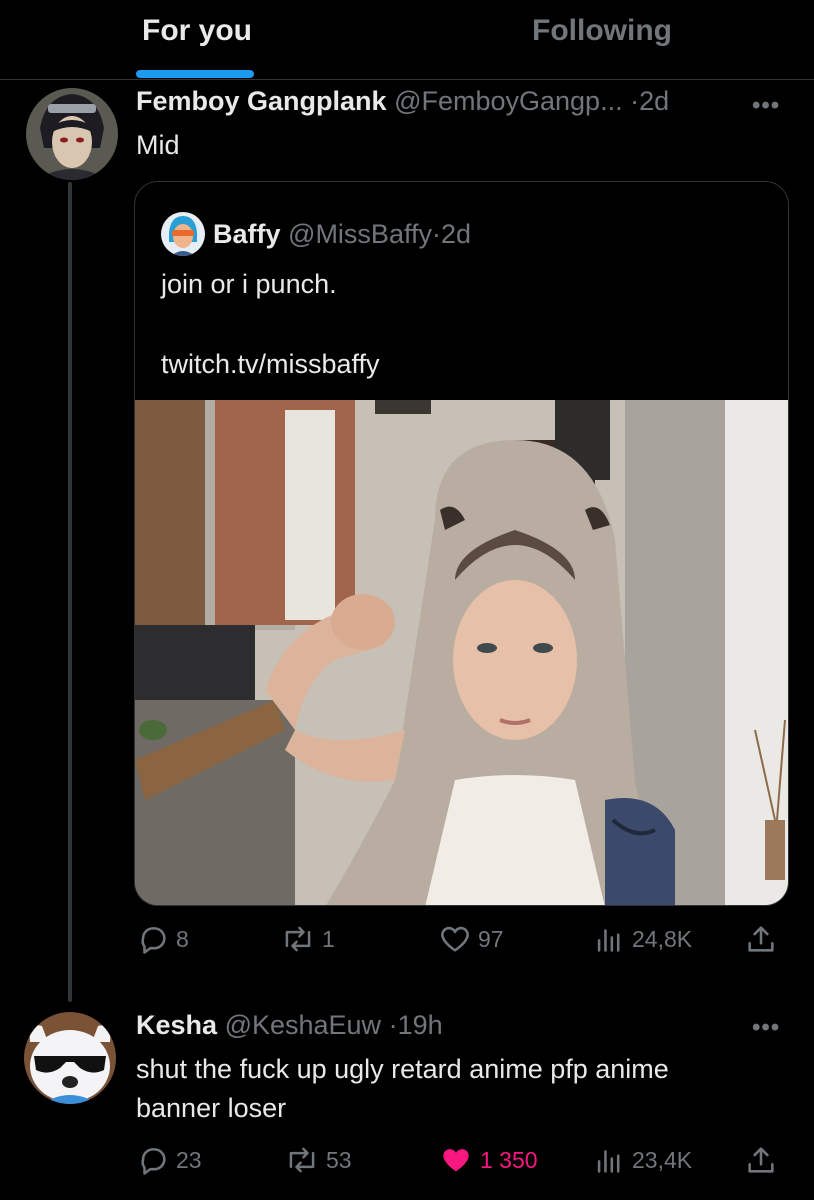  Describe the element at coordinates (270, 364) in the screenshot. I see `quote-link: twitch.tv/missbaffy` at that location.